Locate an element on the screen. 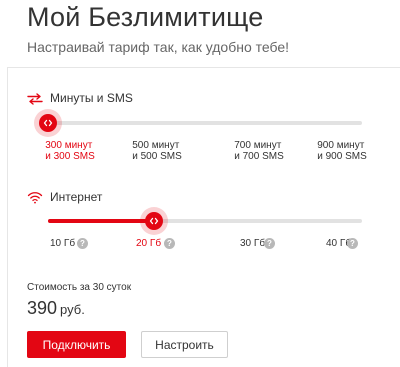 The width and height of the screenshot is (400, 367). minutes-sms-label: Минуты и SMS is located at coordinates (91, 98).